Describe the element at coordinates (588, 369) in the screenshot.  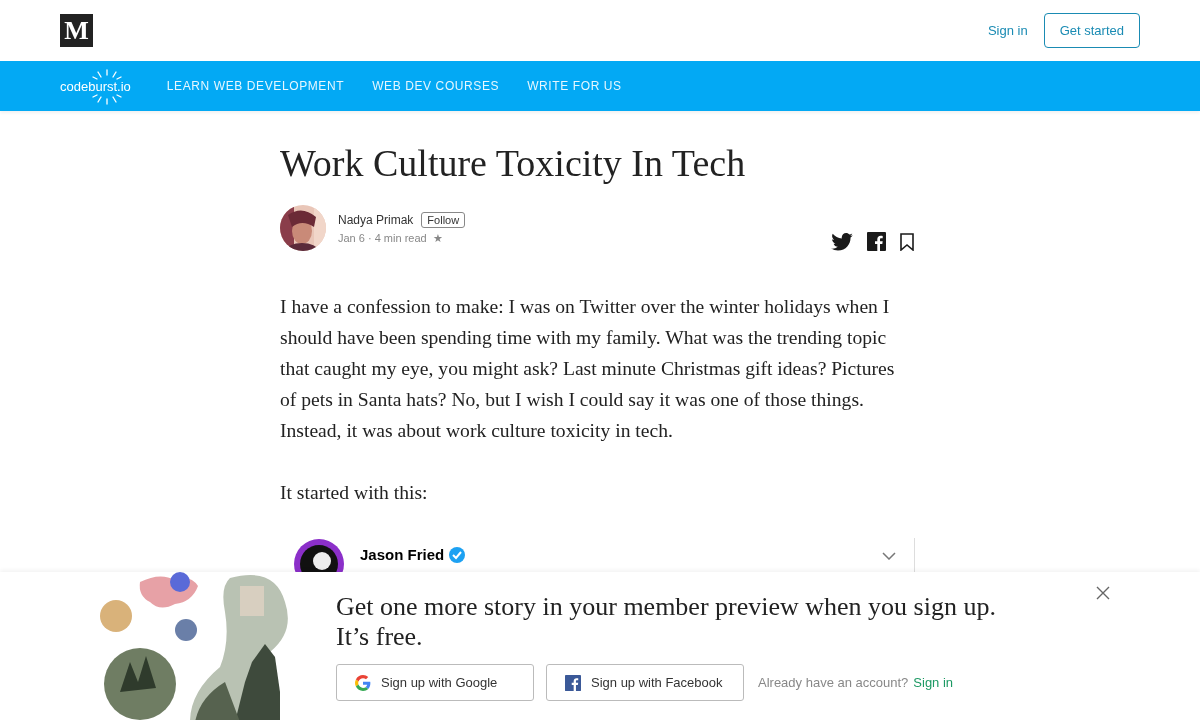
I see `paragraph: I have a confession to make: I was on Twitter over the winter holidays when I should have been spending time with my family. What was the trending topic that caught my eye, you might ask? Last minute Christmas gift ideas? Pictures of pets in Santa hats? No, but I wish I could say it was one of those things. Instead, it was about work culture toxicity in tech.` at that location.